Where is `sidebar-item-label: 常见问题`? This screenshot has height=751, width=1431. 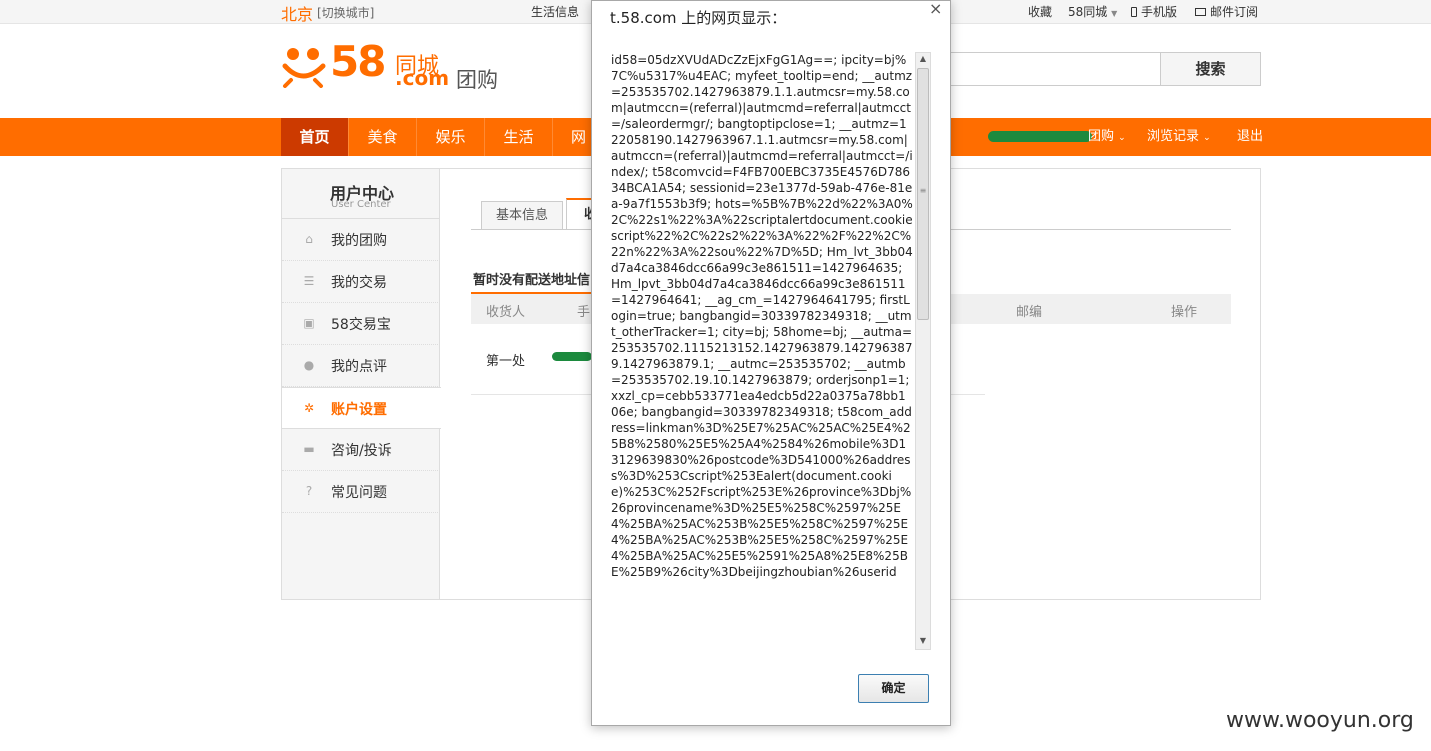 sidebar-item-label: 常见问题 is located at coordinates (359, 493).